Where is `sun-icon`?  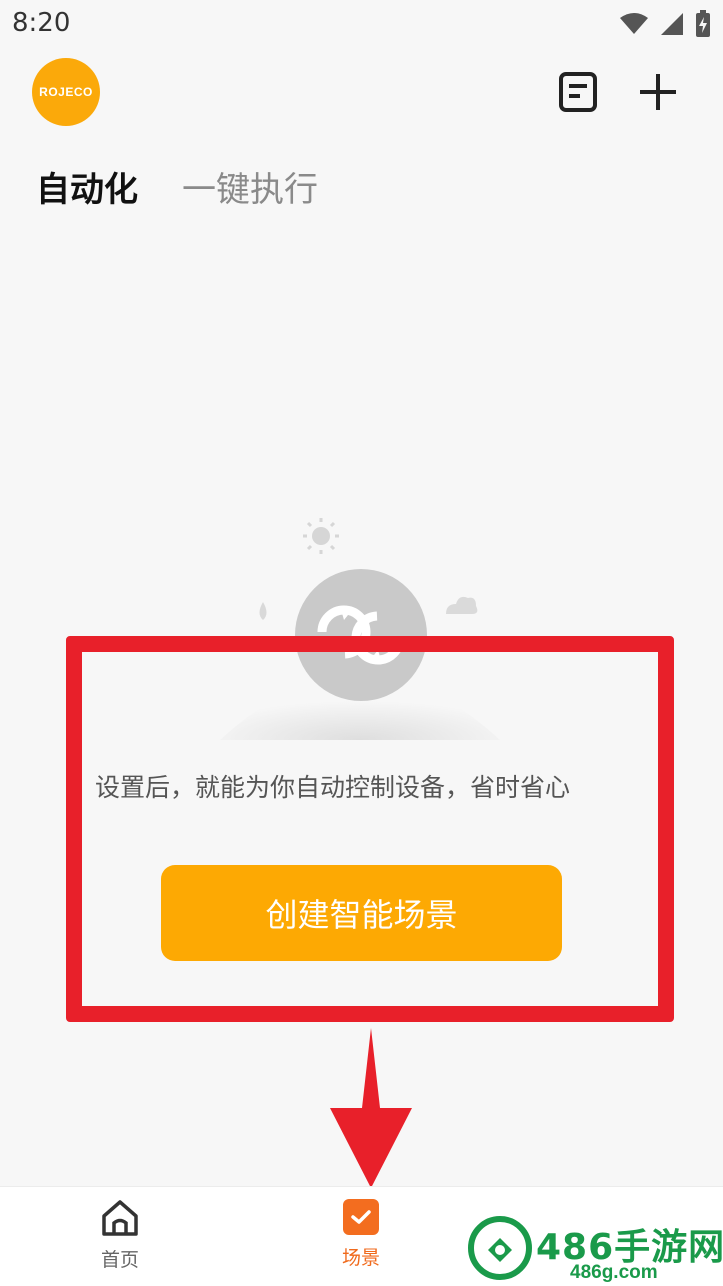 sun-icon is located at coordinates (321, 536).